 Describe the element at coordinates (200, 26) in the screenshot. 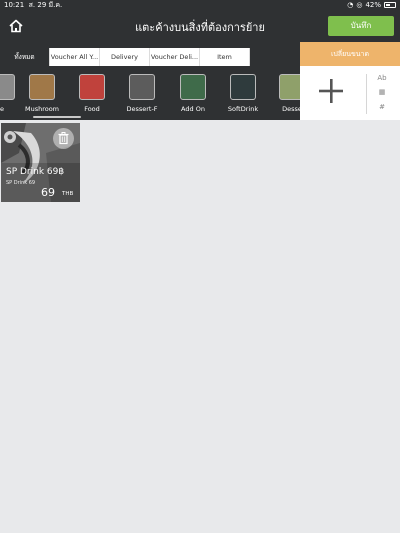

I see `top-navbar: แตะค้างบนสิ่งที่ต้องการย้าย บันทึก` at that location.